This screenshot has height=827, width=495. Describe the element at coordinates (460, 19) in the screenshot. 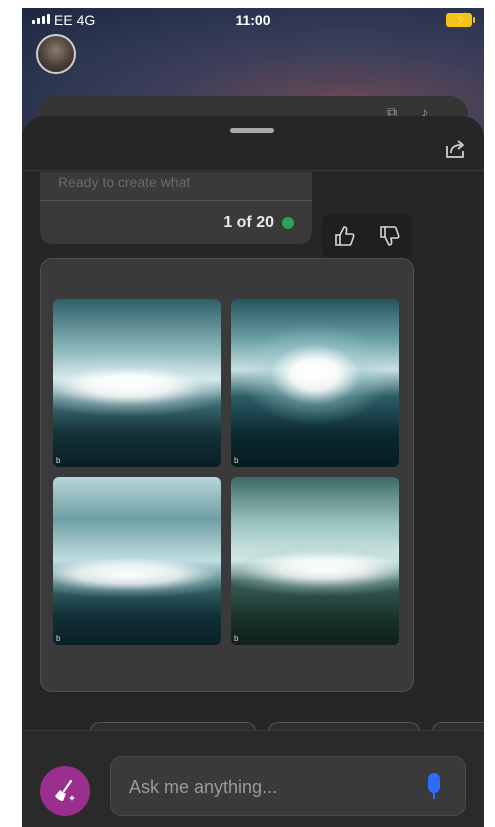

I see `battery-icon: ⚡` at that location.